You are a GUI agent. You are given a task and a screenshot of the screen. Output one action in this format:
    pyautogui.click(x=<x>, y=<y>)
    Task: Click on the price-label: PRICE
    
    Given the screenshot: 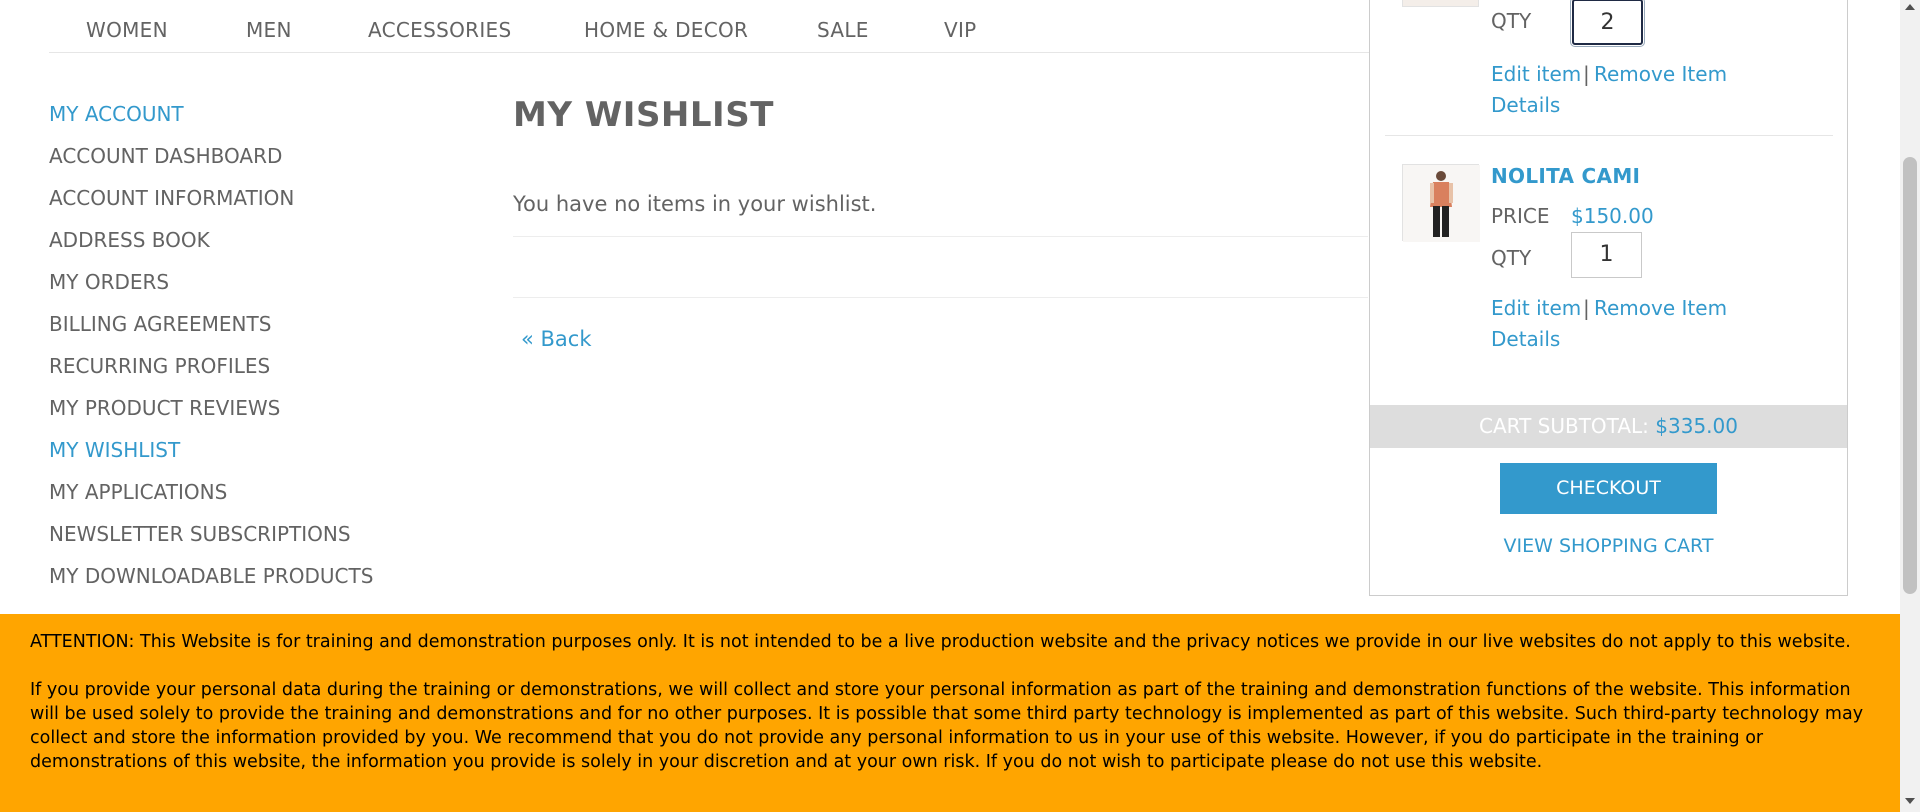 What is the action you would take?
    pyautogui.click(x=1520, y=216)
    